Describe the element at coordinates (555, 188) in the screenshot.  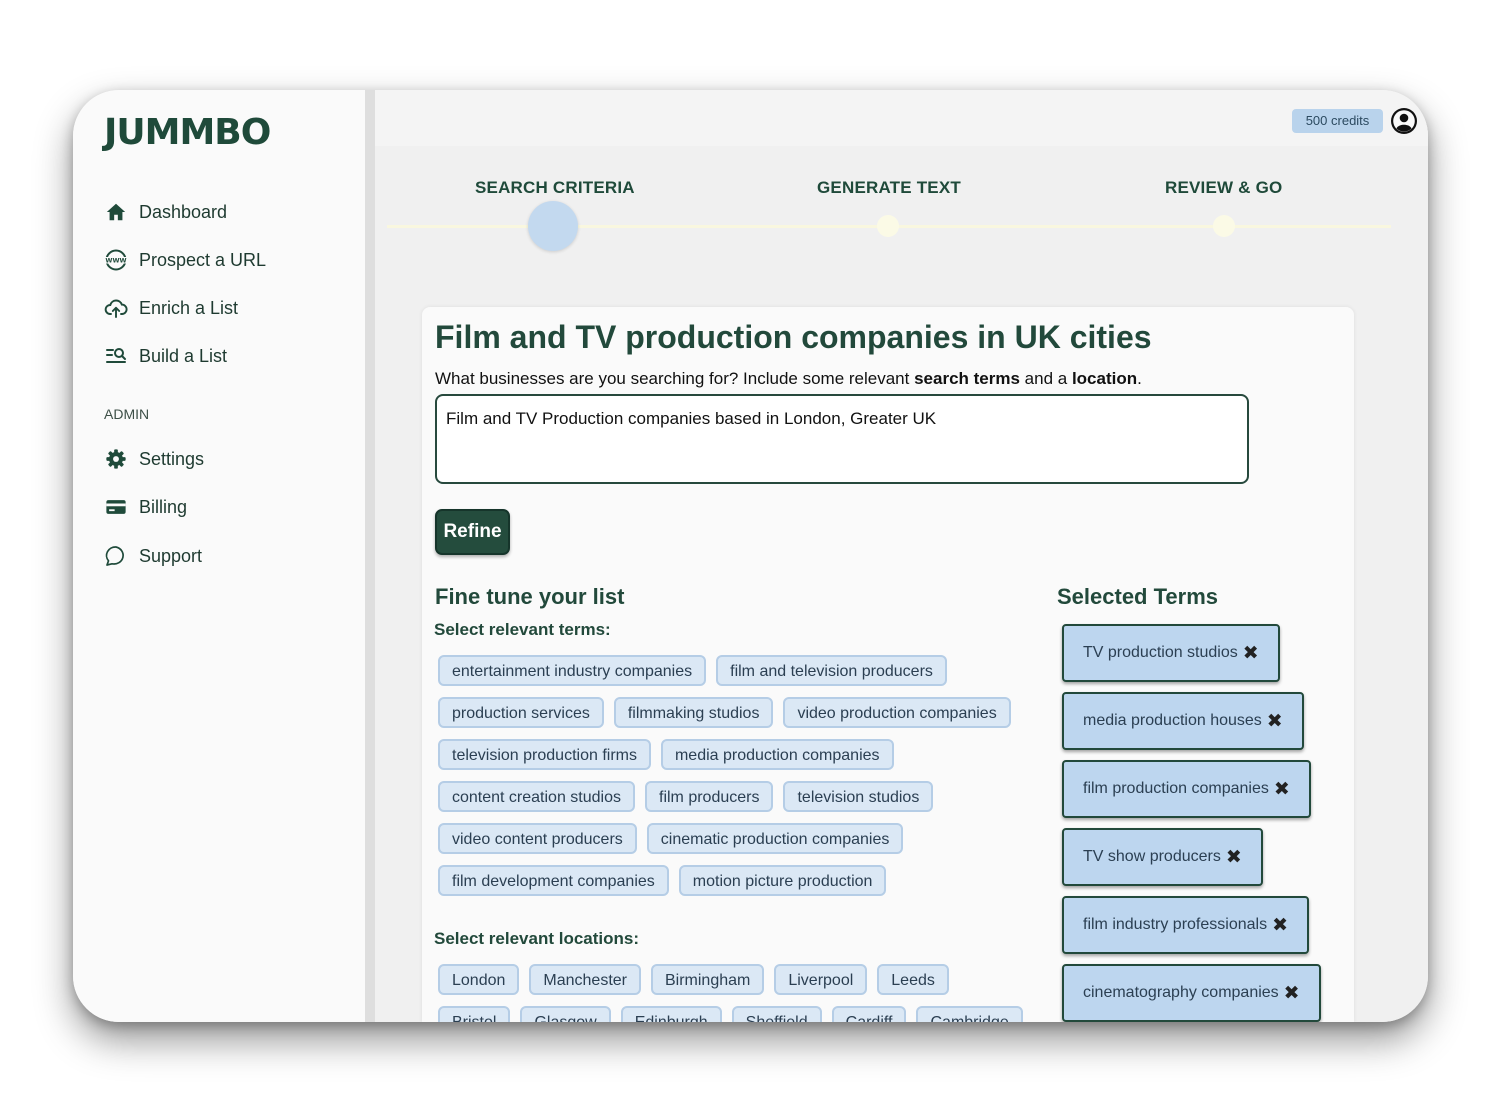
I see `step-search-criteria-label: SEARCH CRITERIA` at that location.